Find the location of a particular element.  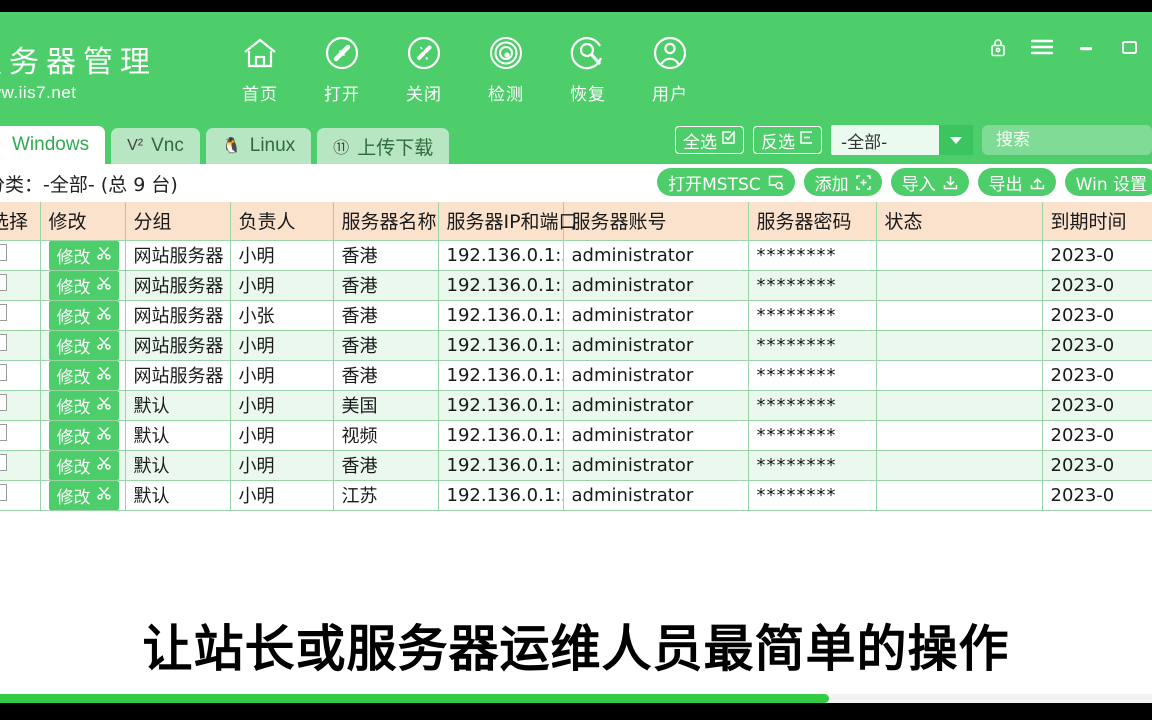

row-owner: 小明 is located at coordinates (282, 255).